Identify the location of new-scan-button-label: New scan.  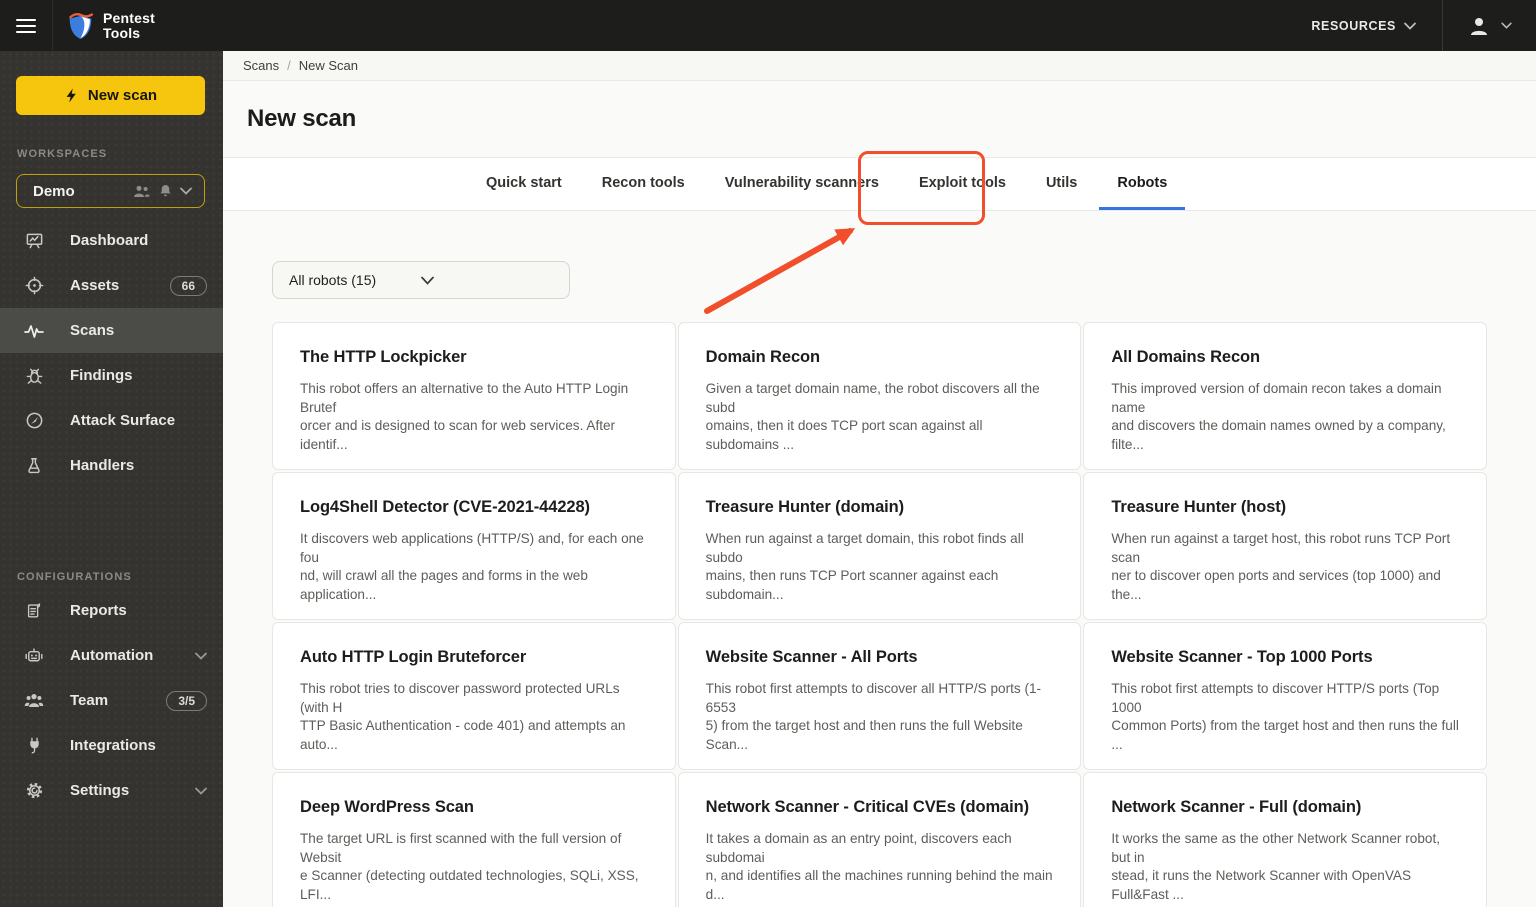
(122, 95).